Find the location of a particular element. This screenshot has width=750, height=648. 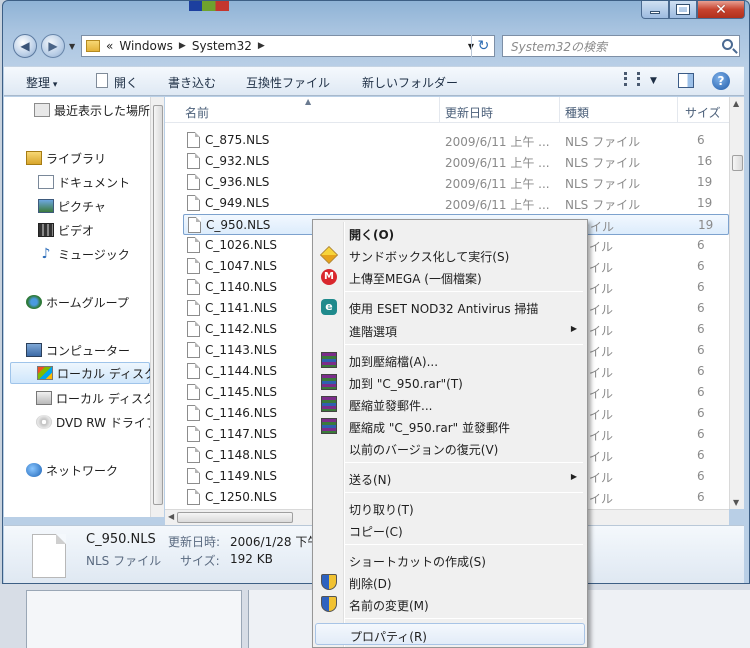

breadcrumb-overflow: « is located at coordinates (109, 46).